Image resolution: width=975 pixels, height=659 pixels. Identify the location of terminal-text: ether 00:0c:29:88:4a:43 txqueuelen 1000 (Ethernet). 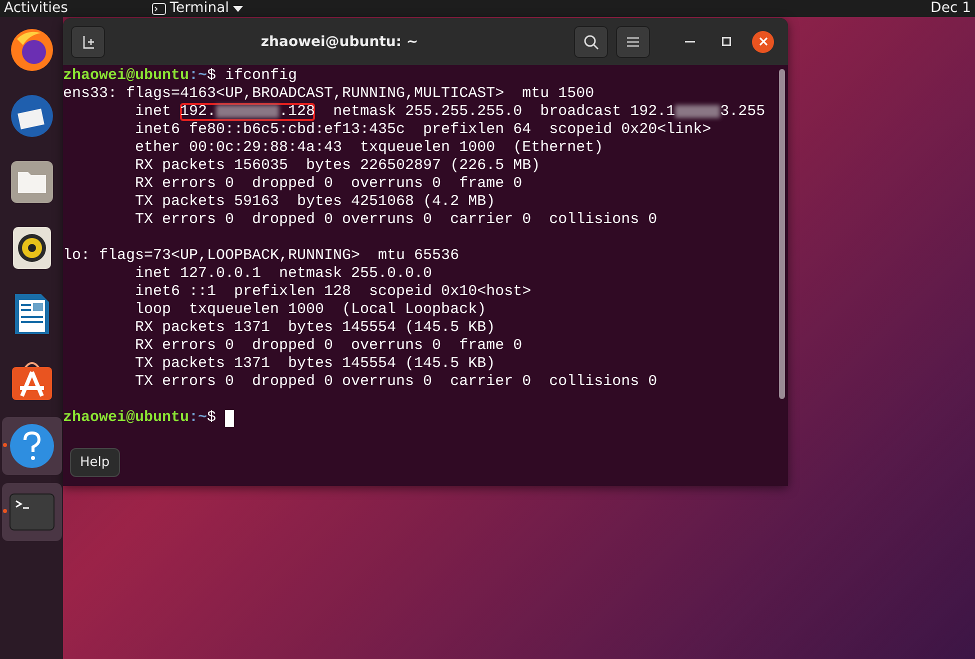
(369, 147).